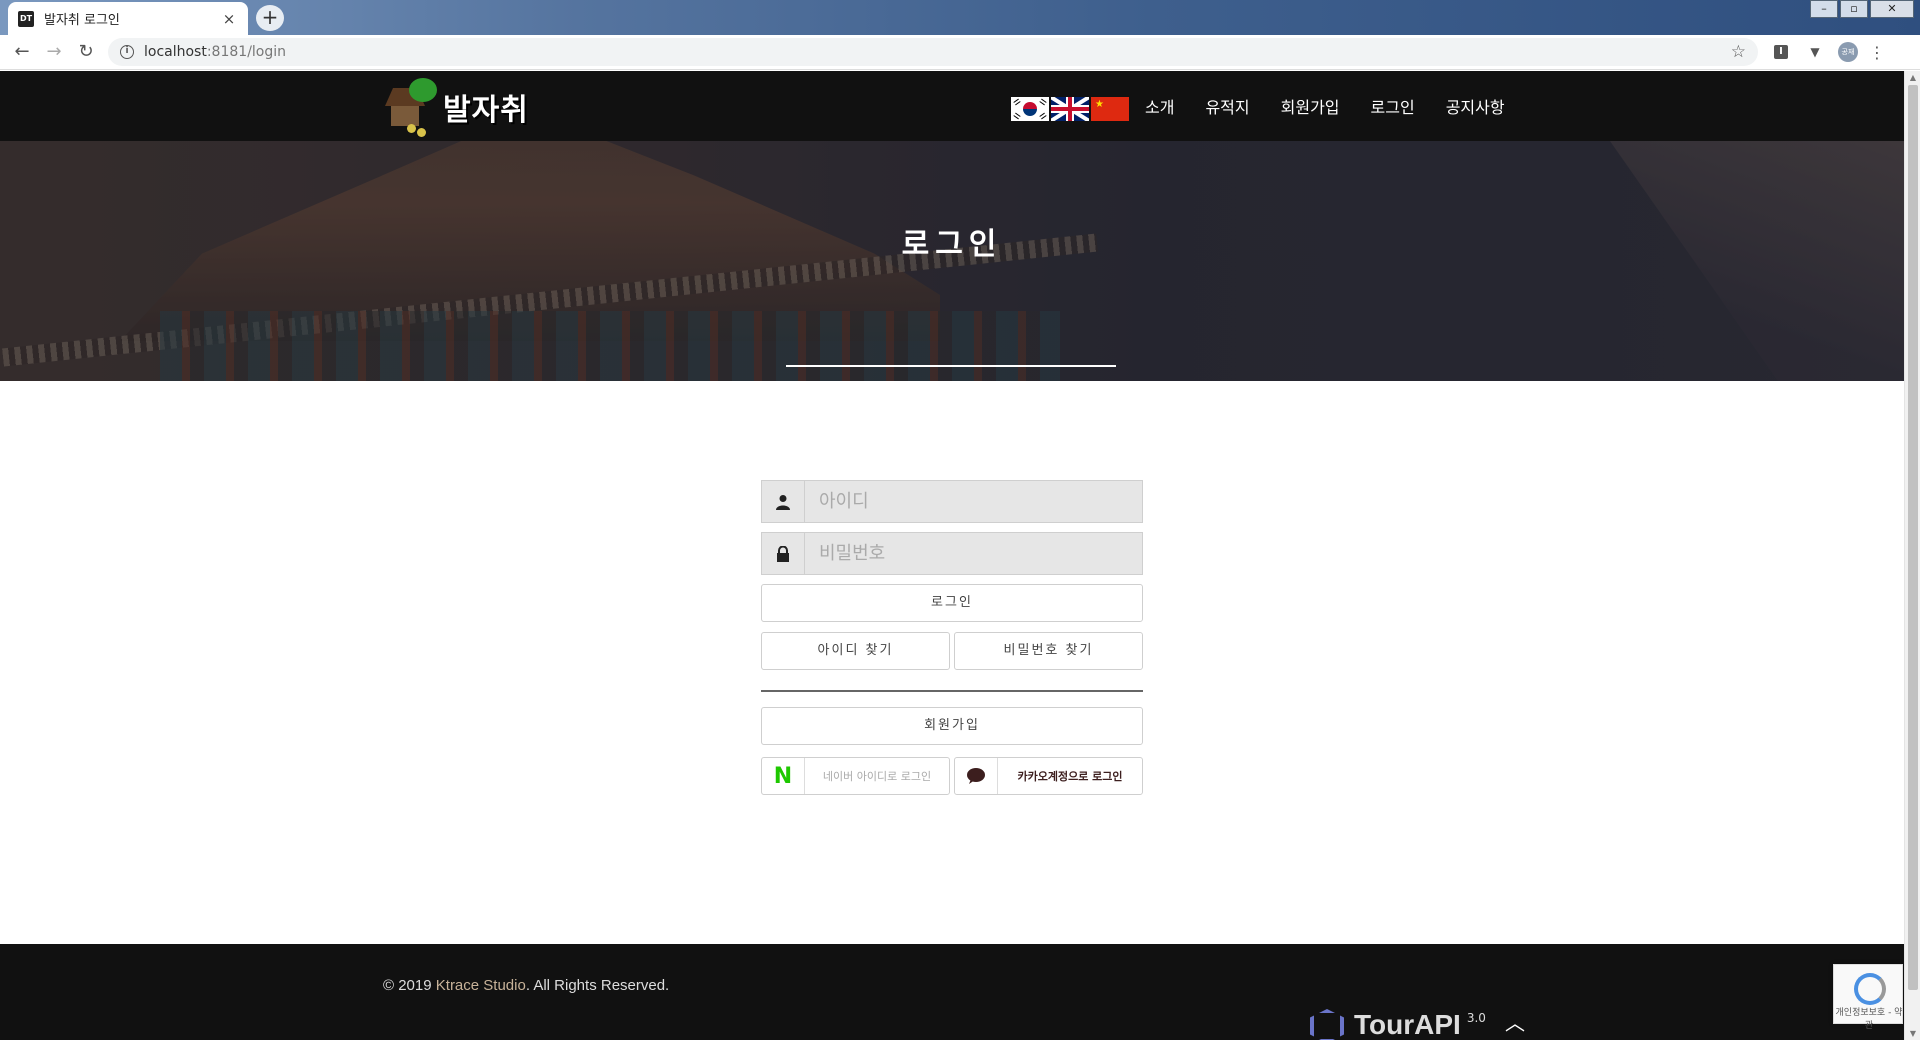 The image size is (1920, 1040). I want to click on address-bar: i localhost:8181/login ☆, so click(933, 52).